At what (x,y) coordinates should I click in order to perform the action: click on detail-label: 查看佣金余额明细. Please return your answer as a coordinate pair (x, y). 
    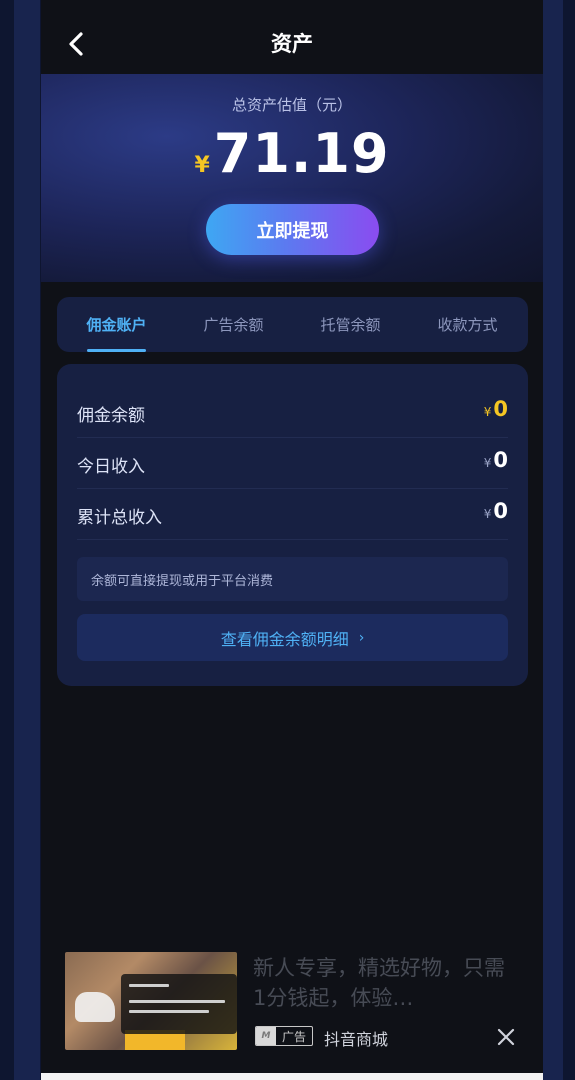
    Looking at the image, I should click on (284, 639).